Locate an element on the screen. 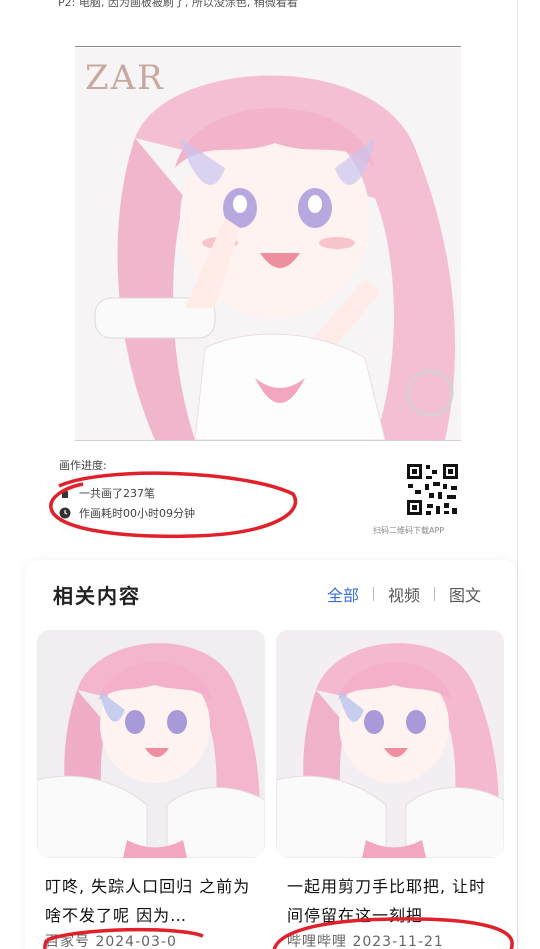 The width and height of the screenshot is (540, 949). page-scrollbar is located at coordinates (517, 474).